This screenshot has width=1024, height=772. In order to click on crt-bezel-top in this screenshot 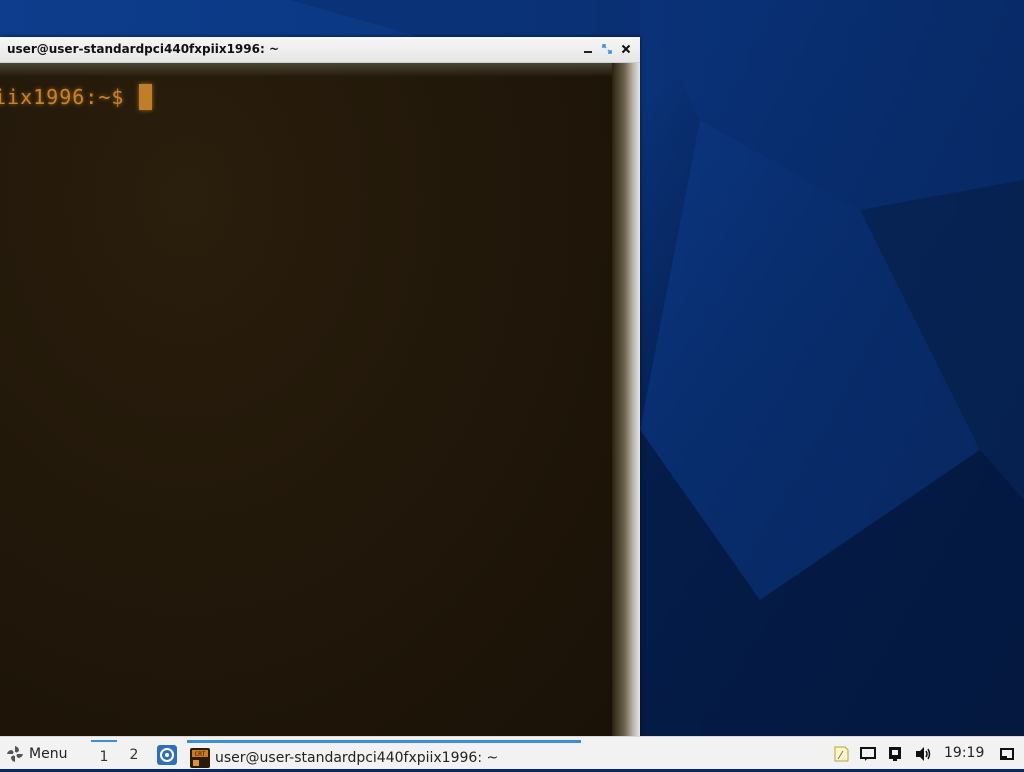, I will do `click(320, 70)`.